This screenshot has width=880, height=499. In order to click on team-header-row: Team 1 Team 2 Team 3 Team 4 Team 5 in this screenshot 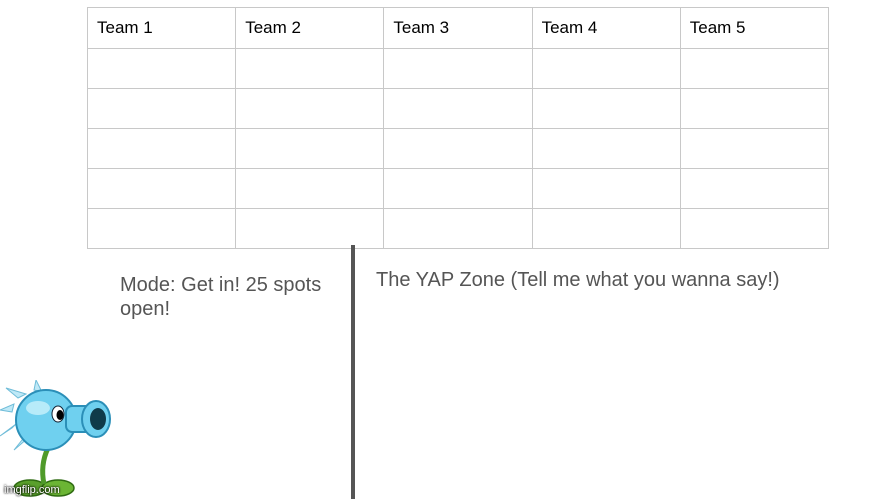, I will do `click(458, 28)`.